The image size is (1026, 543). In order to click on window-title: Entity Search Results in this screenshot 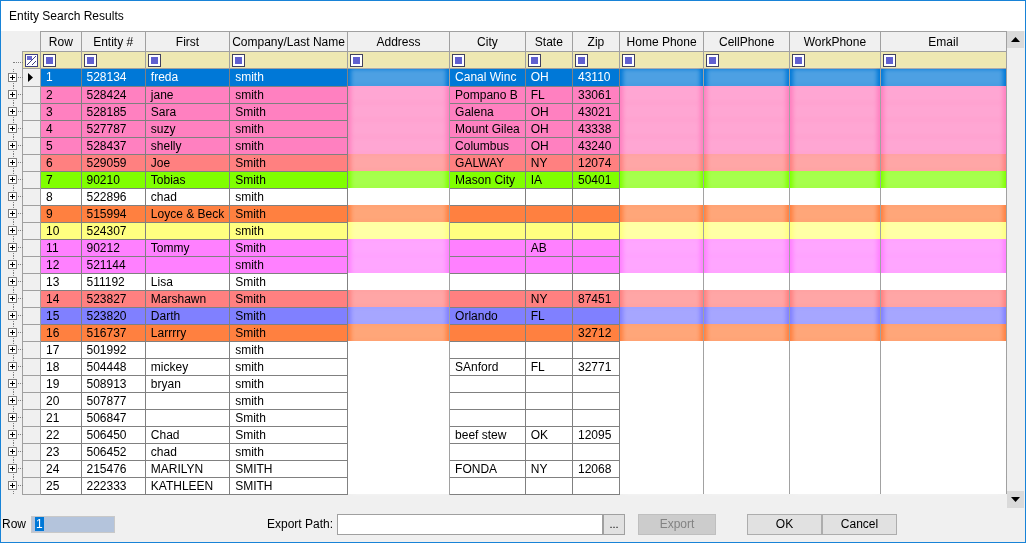, I will do `click(66, 16)`.